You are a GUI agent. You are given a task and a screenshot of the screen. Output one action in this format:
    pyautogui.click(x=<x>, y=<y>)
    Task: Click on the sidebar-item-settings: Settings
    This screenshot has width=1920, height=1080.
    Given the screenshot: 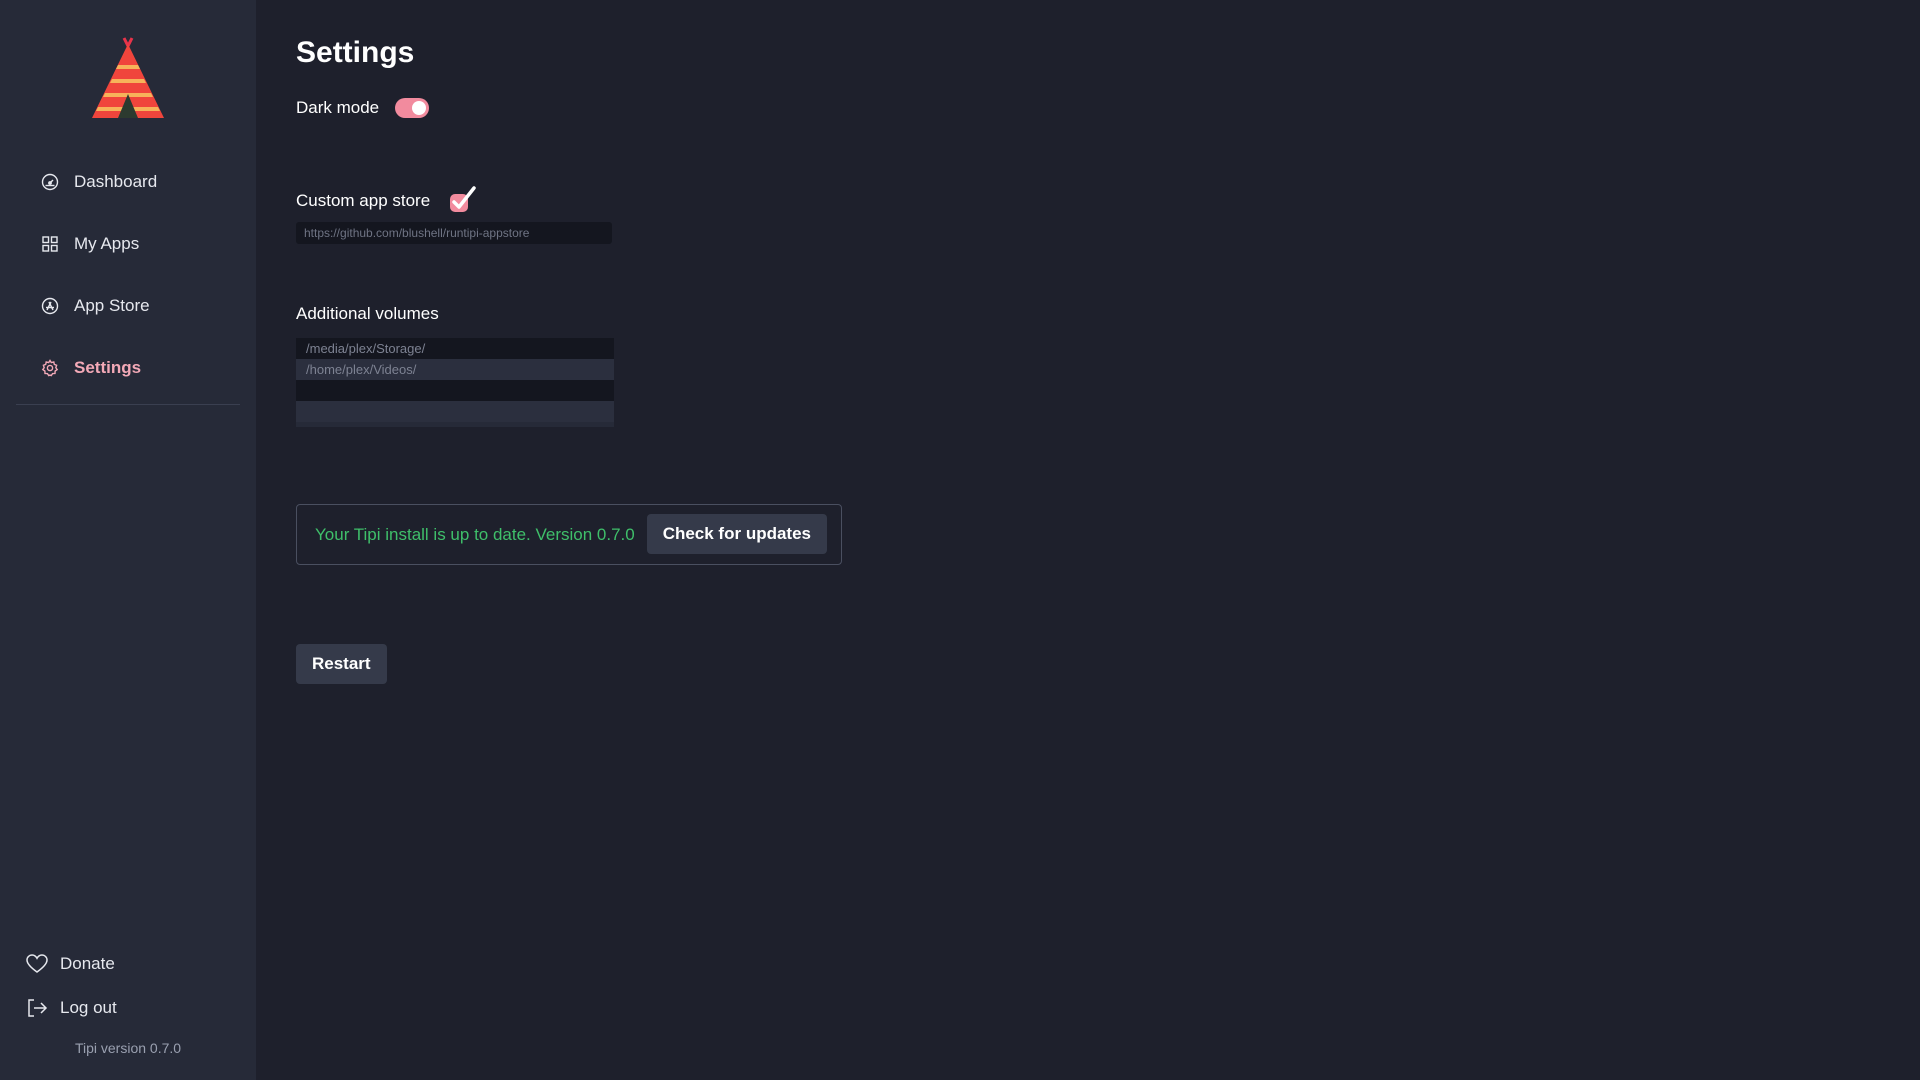 What is the action you would take?
    pyautogui.click(x=90, y=368)
    